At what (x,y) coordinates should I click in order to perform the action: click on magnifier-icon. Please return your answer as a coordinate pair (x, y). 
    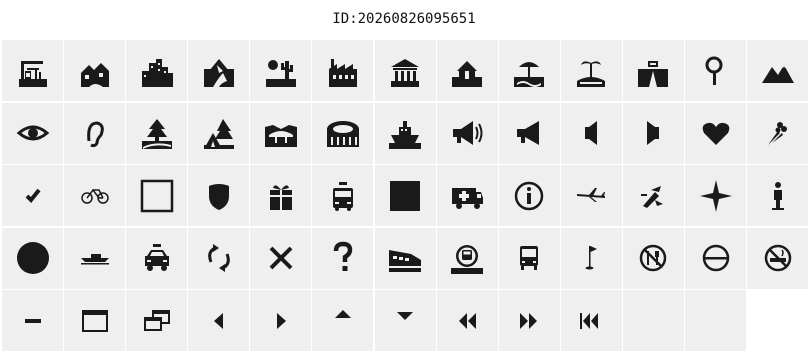
    Looking at the image, I should click on (716, 71).